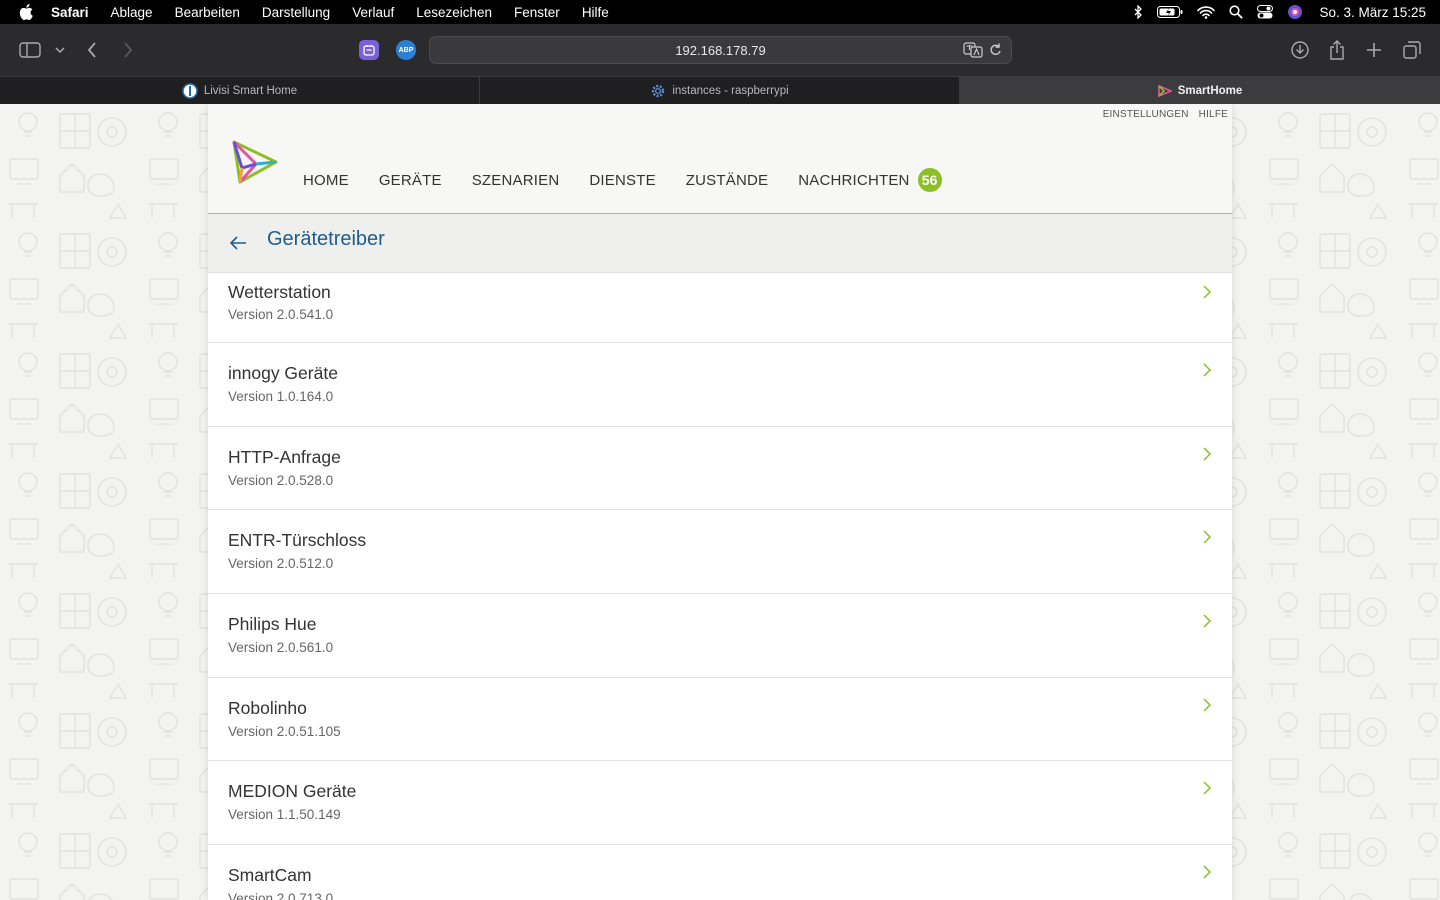 Image resolution: width=1440 pixels, height=900 pixels. Describe the element at coordinates (373, 12) in the screenshot. I see `menu-verlauf: Verlauf` at that location.